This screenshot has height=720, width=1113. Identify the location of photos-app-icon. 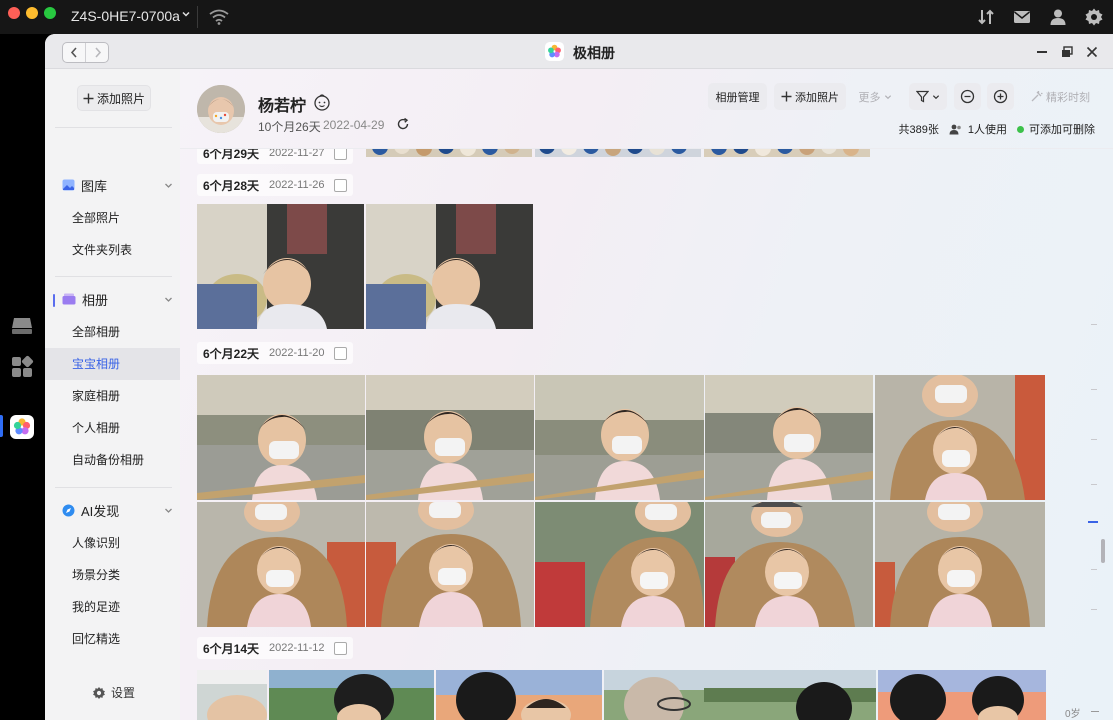
(22, 427).